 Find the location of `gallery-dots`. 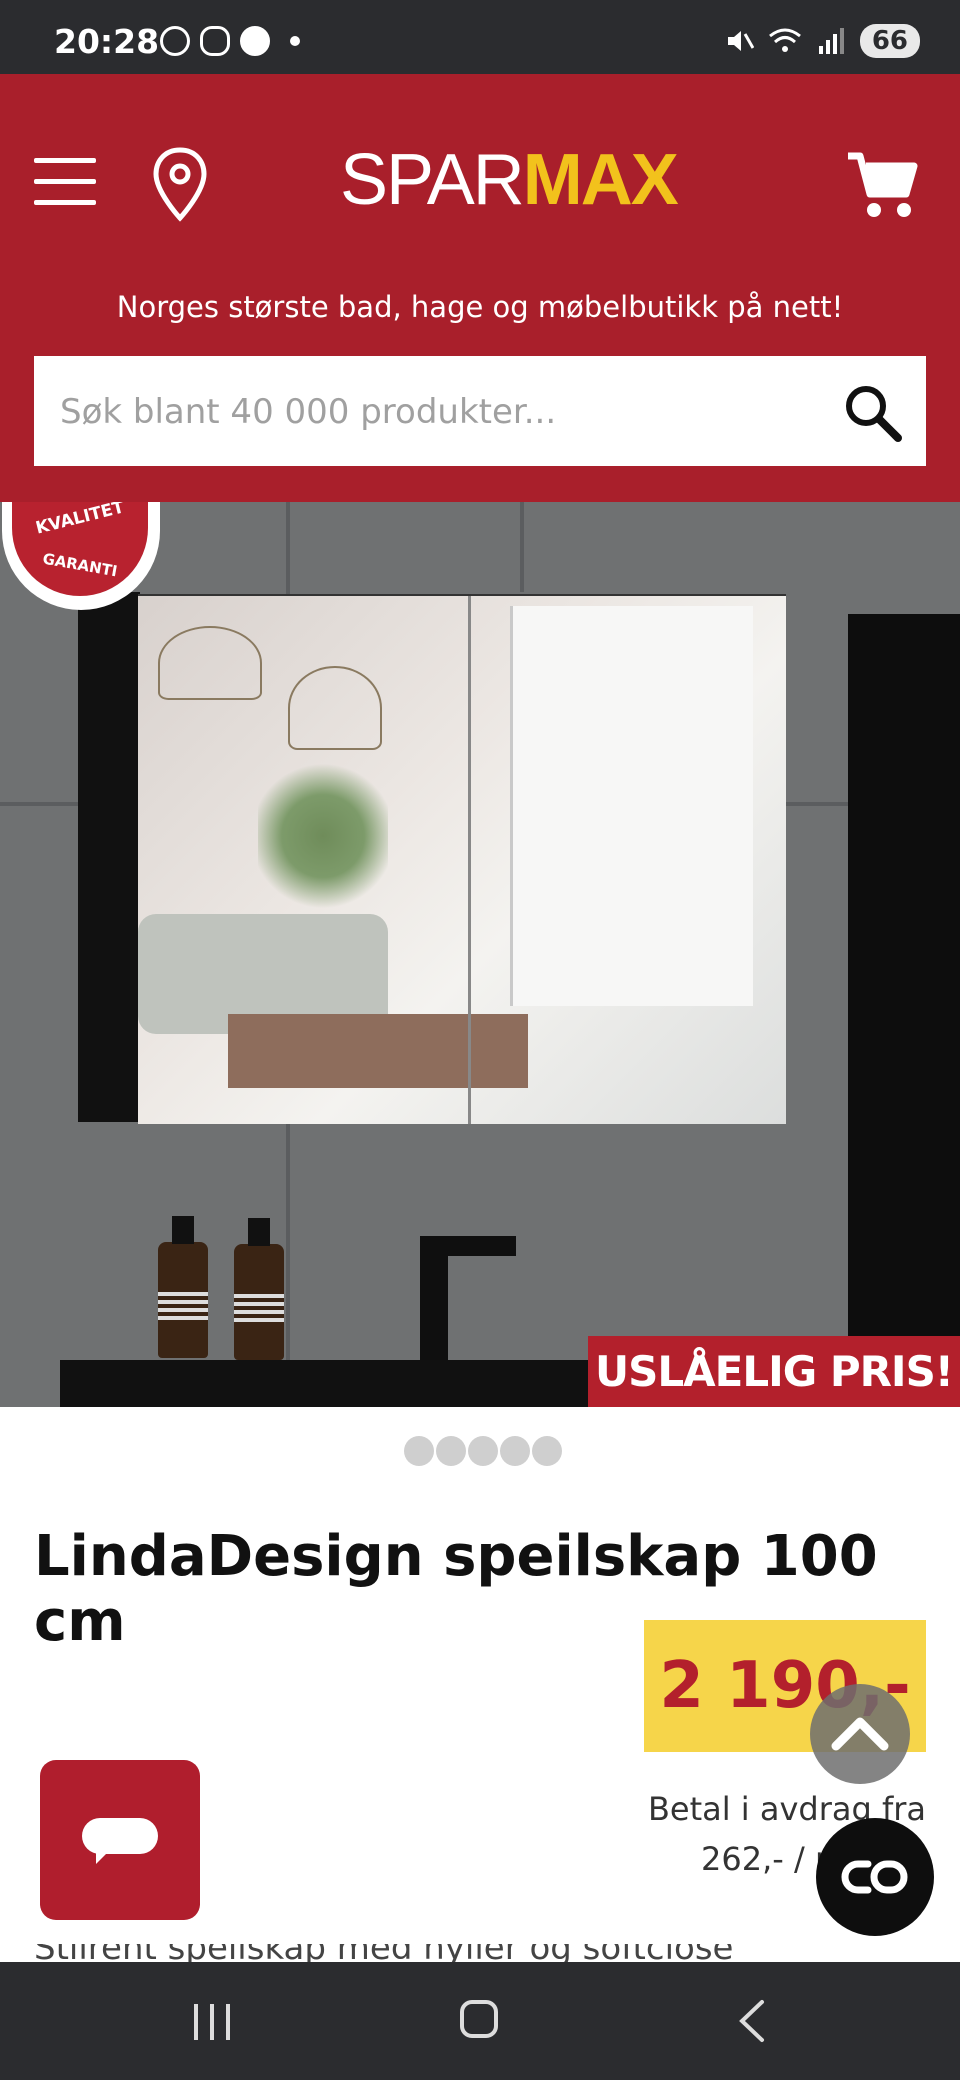

gallery-dots is located at coordinates (483, 1451).